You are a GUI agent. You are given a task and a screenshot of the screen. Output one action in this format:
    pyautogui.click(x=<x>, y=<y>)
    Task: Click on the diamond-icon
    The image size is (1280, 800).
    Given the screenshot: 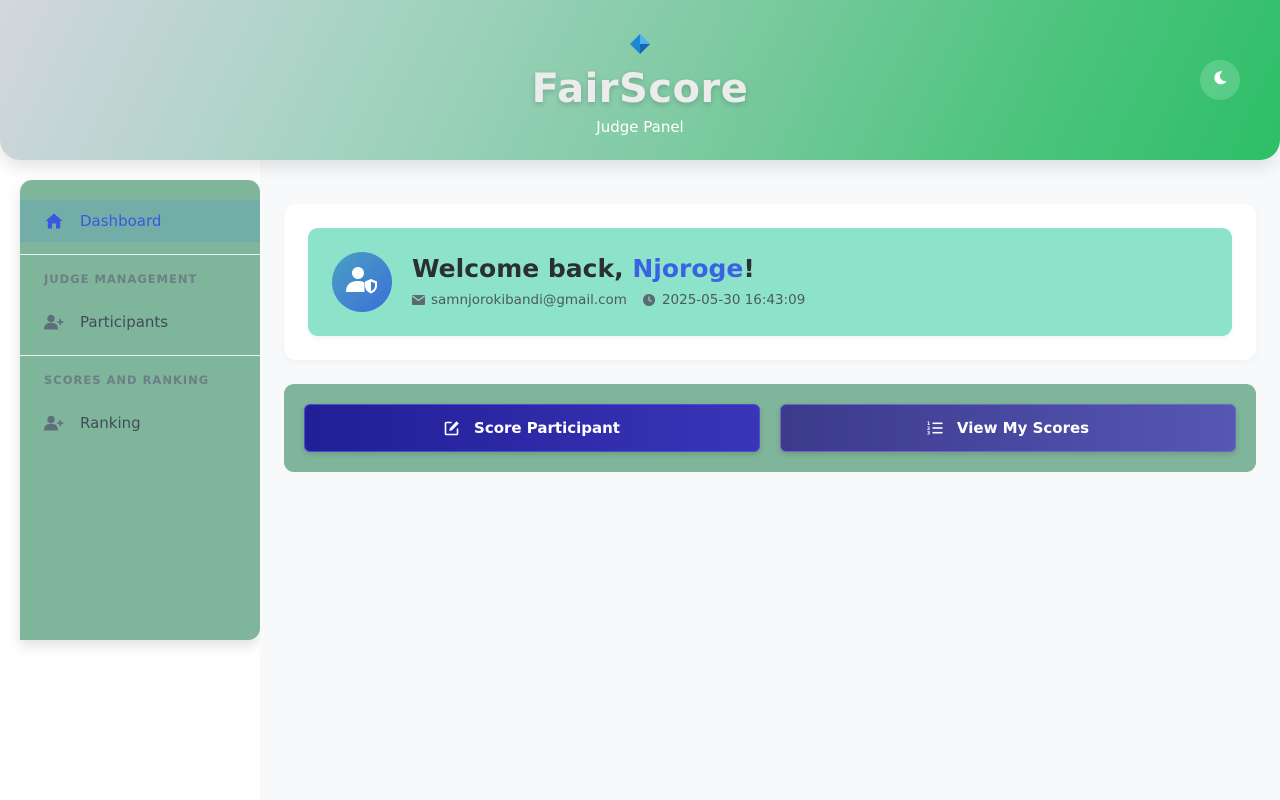 What is the action you would take?
    pyautogui.click(x=640, y=44)
    